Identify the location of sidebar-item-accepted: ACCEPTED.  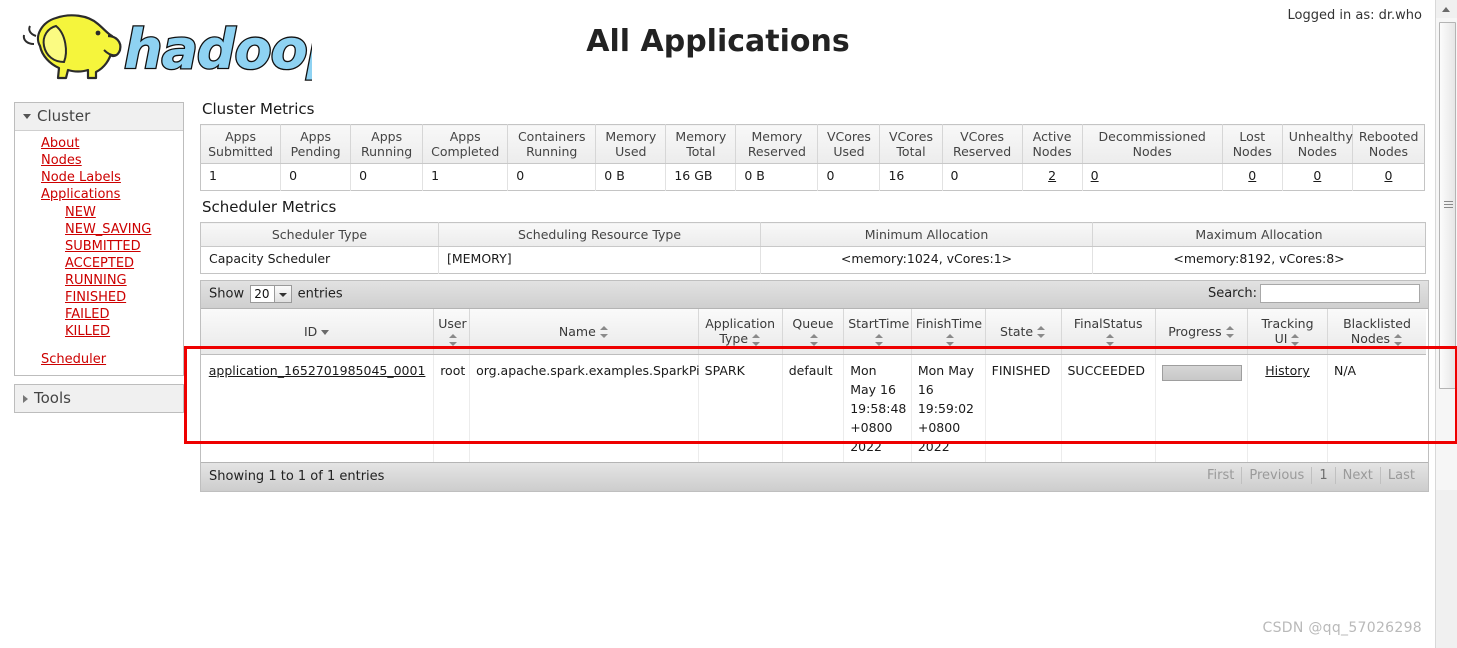
(99, 263).